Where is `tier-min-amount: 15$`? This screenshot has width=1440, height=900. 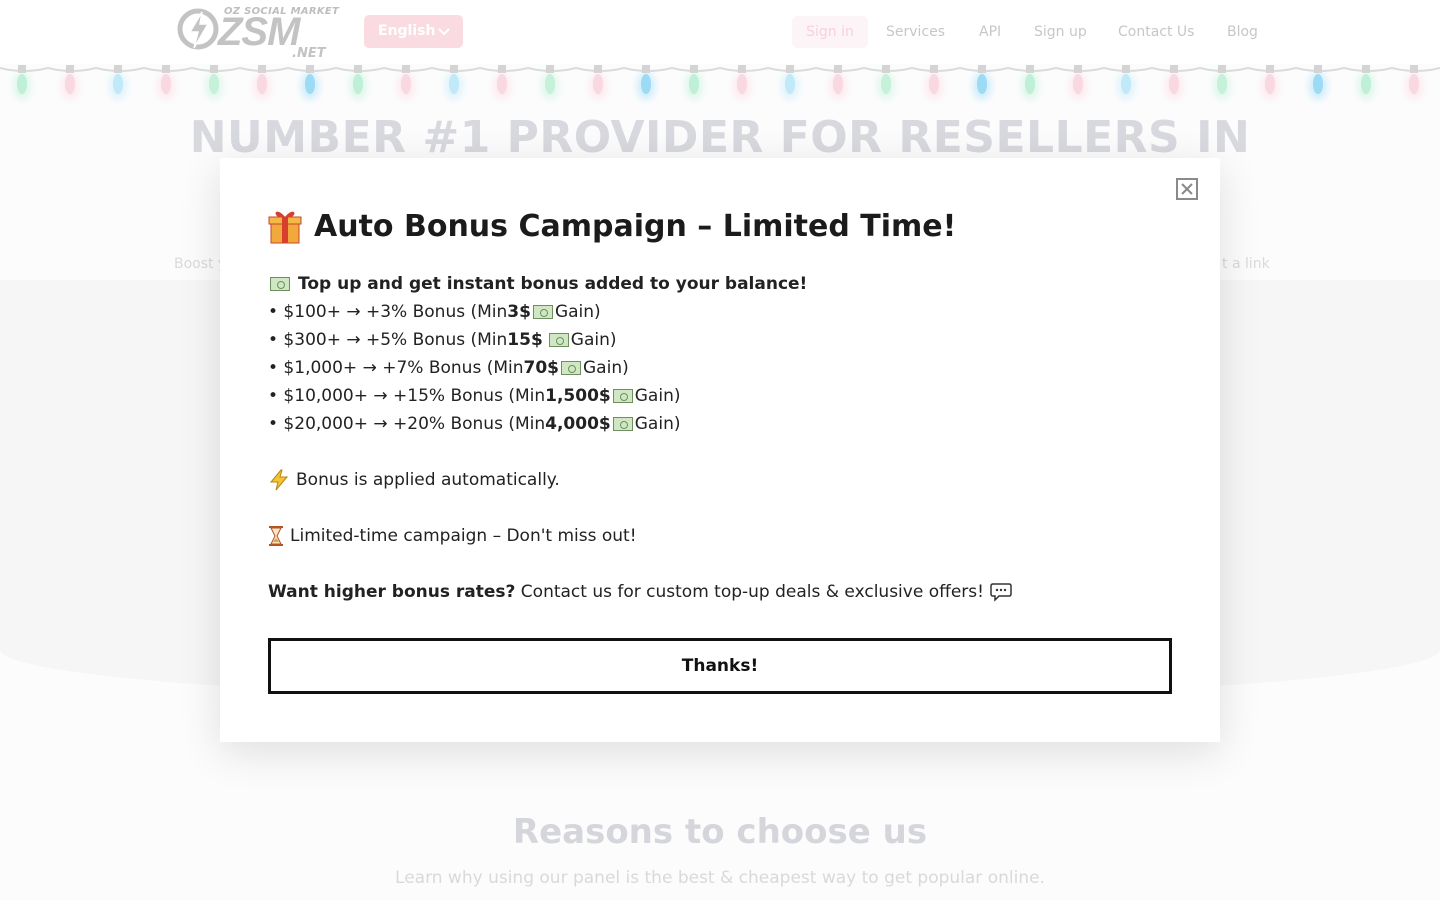
tier-min-amount: 15$ is located at coordinates (525, 340).